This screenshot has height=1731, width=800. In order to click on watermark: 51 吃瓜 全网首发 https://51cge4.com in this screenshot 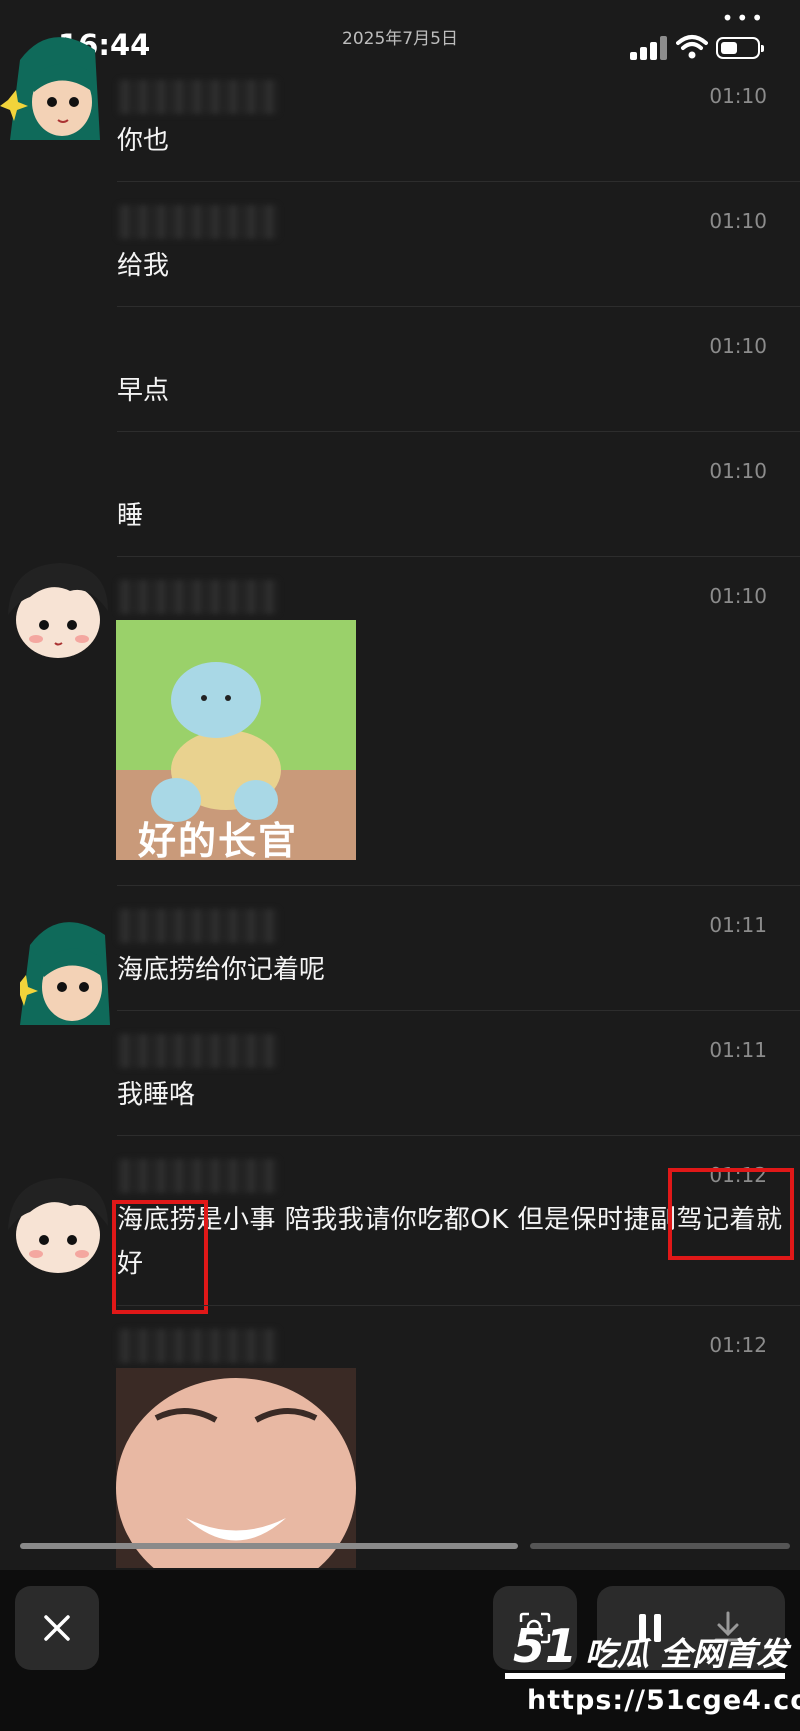, I will do `click(652, 1672)`.